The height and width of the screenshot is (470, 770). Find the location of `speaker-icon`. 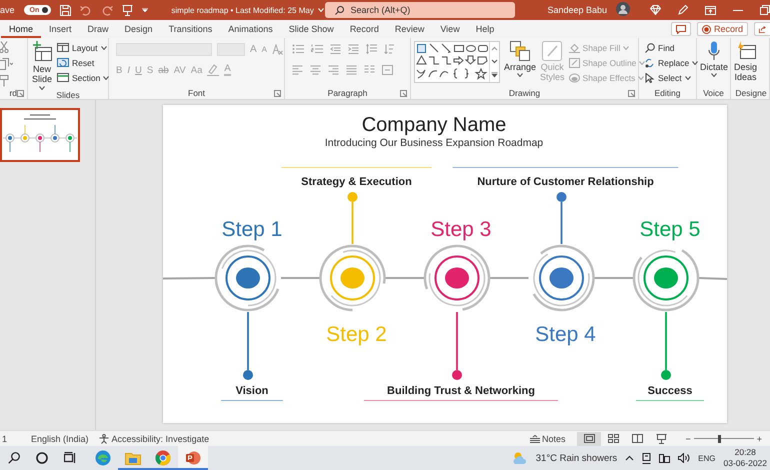

speaker-icon is located at coordinates (684, 458).